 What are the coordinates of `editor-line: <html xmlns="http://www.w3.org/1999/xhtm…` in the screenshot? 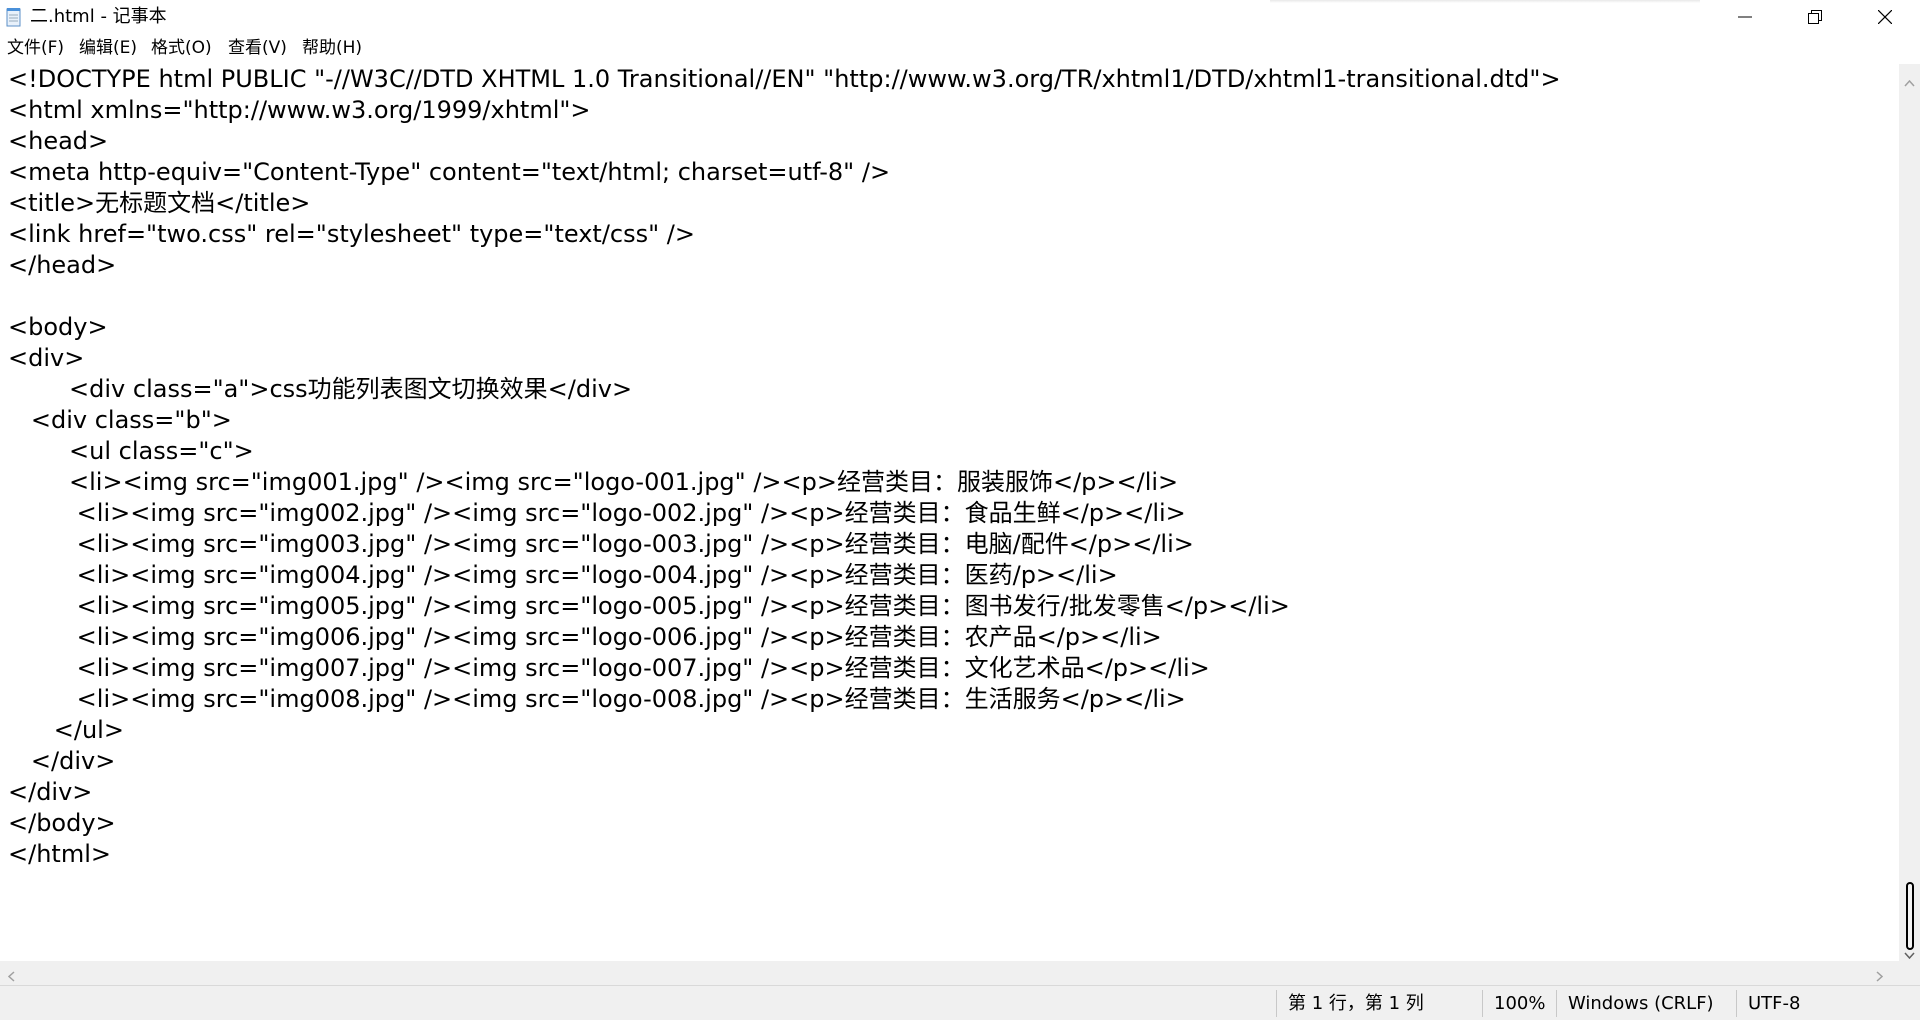 It's located at (299, 110).